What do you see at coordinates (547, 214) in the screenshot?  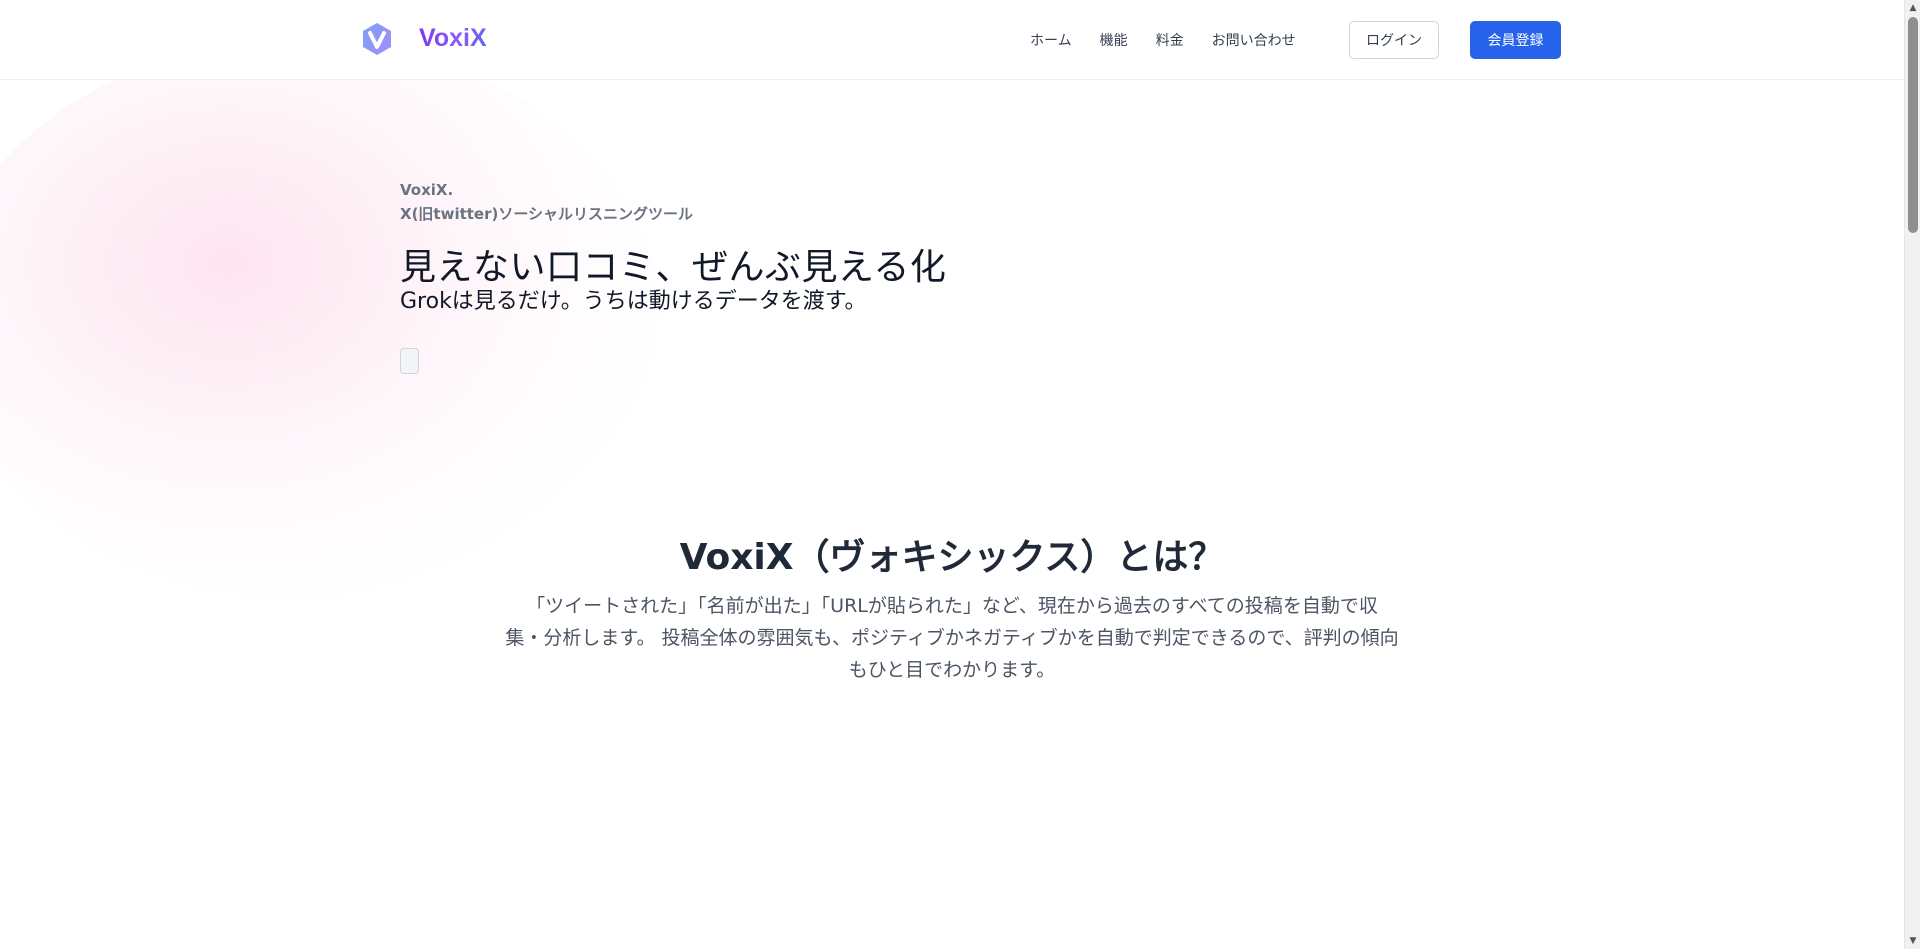 I see `hero-kicker-tagline: X(旧twitter)ソーシャルリスニングツール` at bounding box center [547, 214].